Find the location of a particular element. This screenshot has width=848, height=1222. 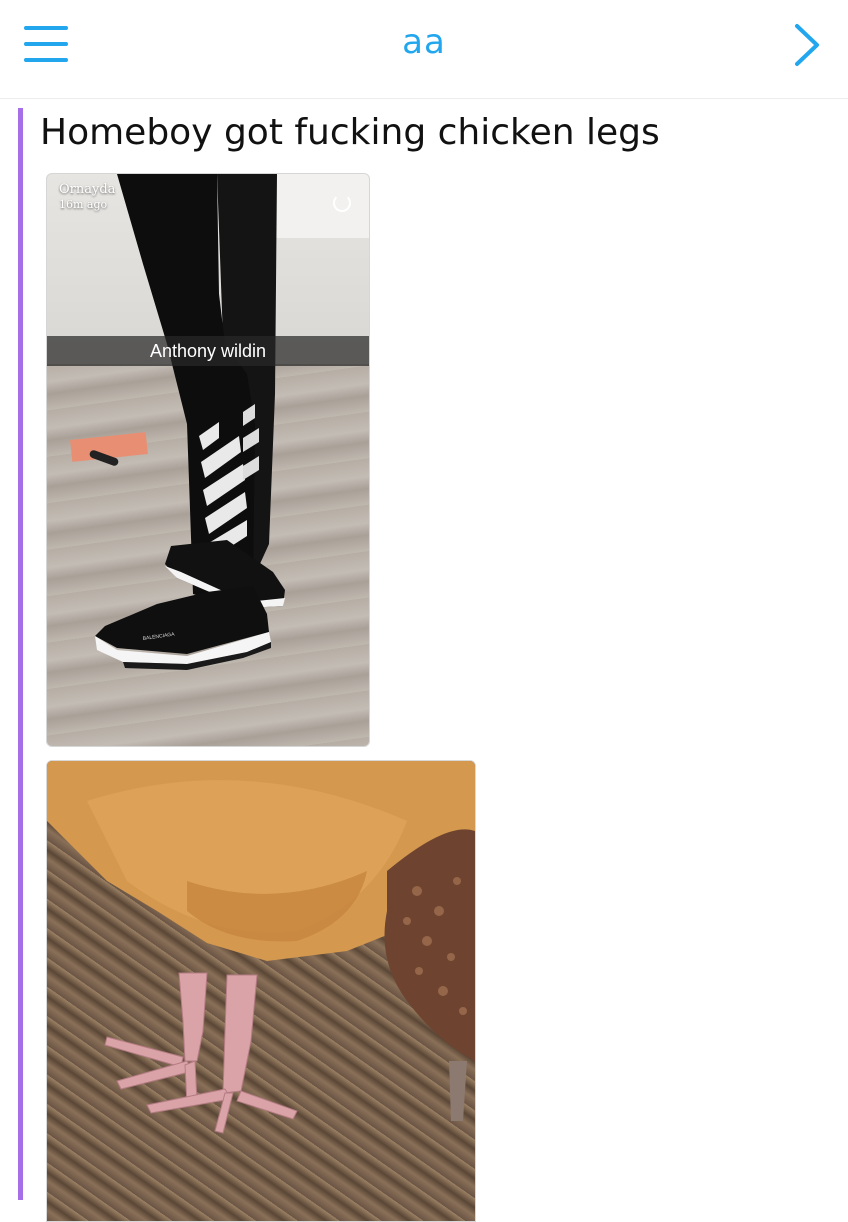

snap-author: Ornayda is located at coordinates (87, 189).